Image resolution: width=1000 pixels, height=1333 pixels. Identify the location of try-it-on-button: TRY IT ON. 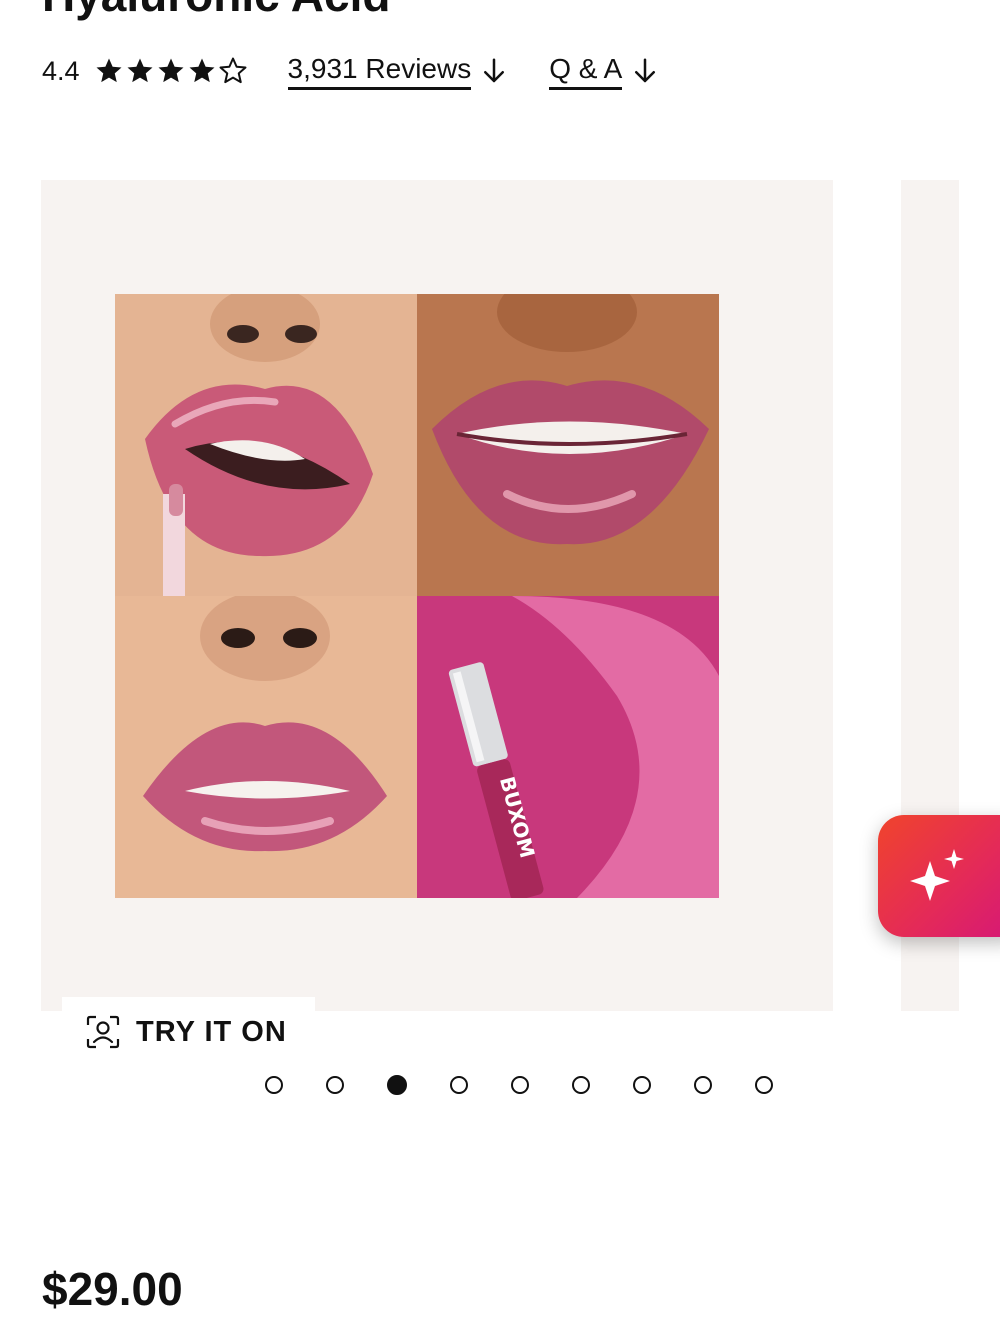
(188, 1032).